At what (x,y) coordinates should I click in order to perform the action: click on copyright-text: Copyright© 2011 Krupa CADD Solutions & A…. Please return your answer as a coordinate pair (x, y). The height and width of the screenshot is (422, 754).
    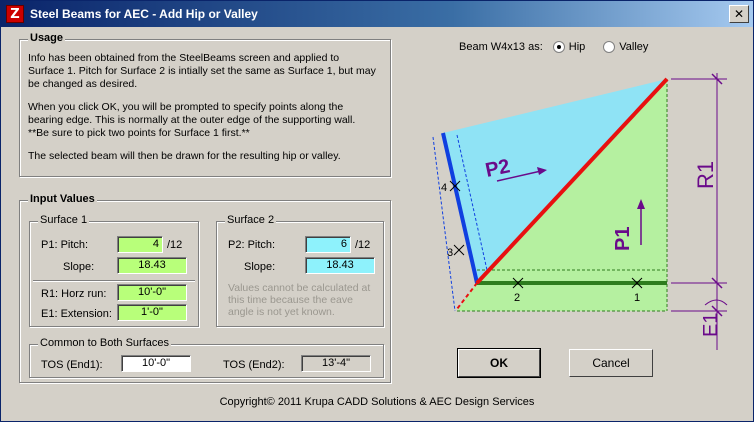
    Looking at the image, I should click on (377, 402).